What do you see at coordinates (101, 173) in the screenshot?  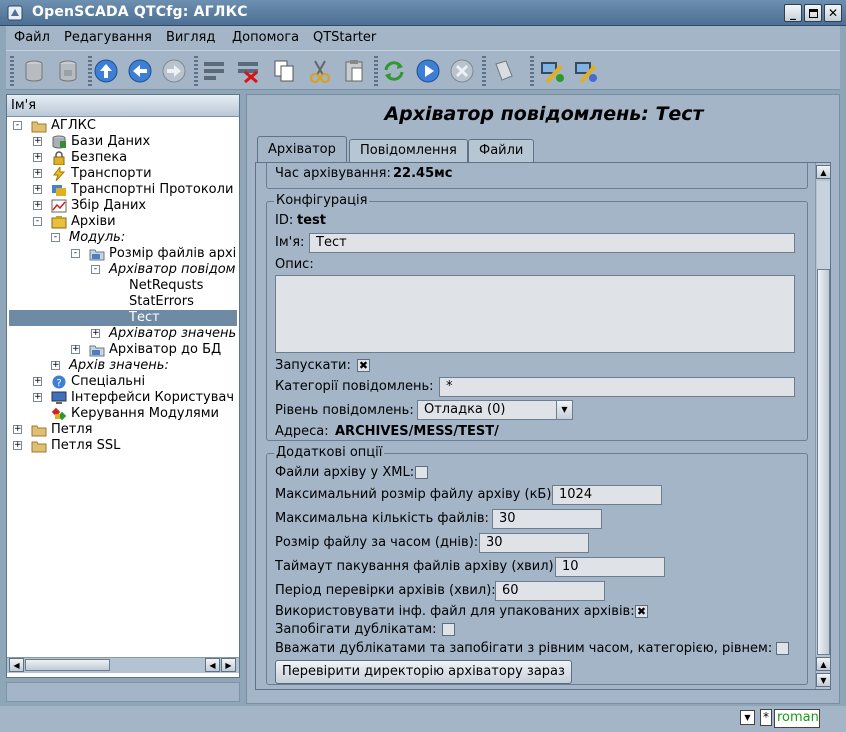 I see `tree-item: Транспорти` at bounding box center [101, 173].